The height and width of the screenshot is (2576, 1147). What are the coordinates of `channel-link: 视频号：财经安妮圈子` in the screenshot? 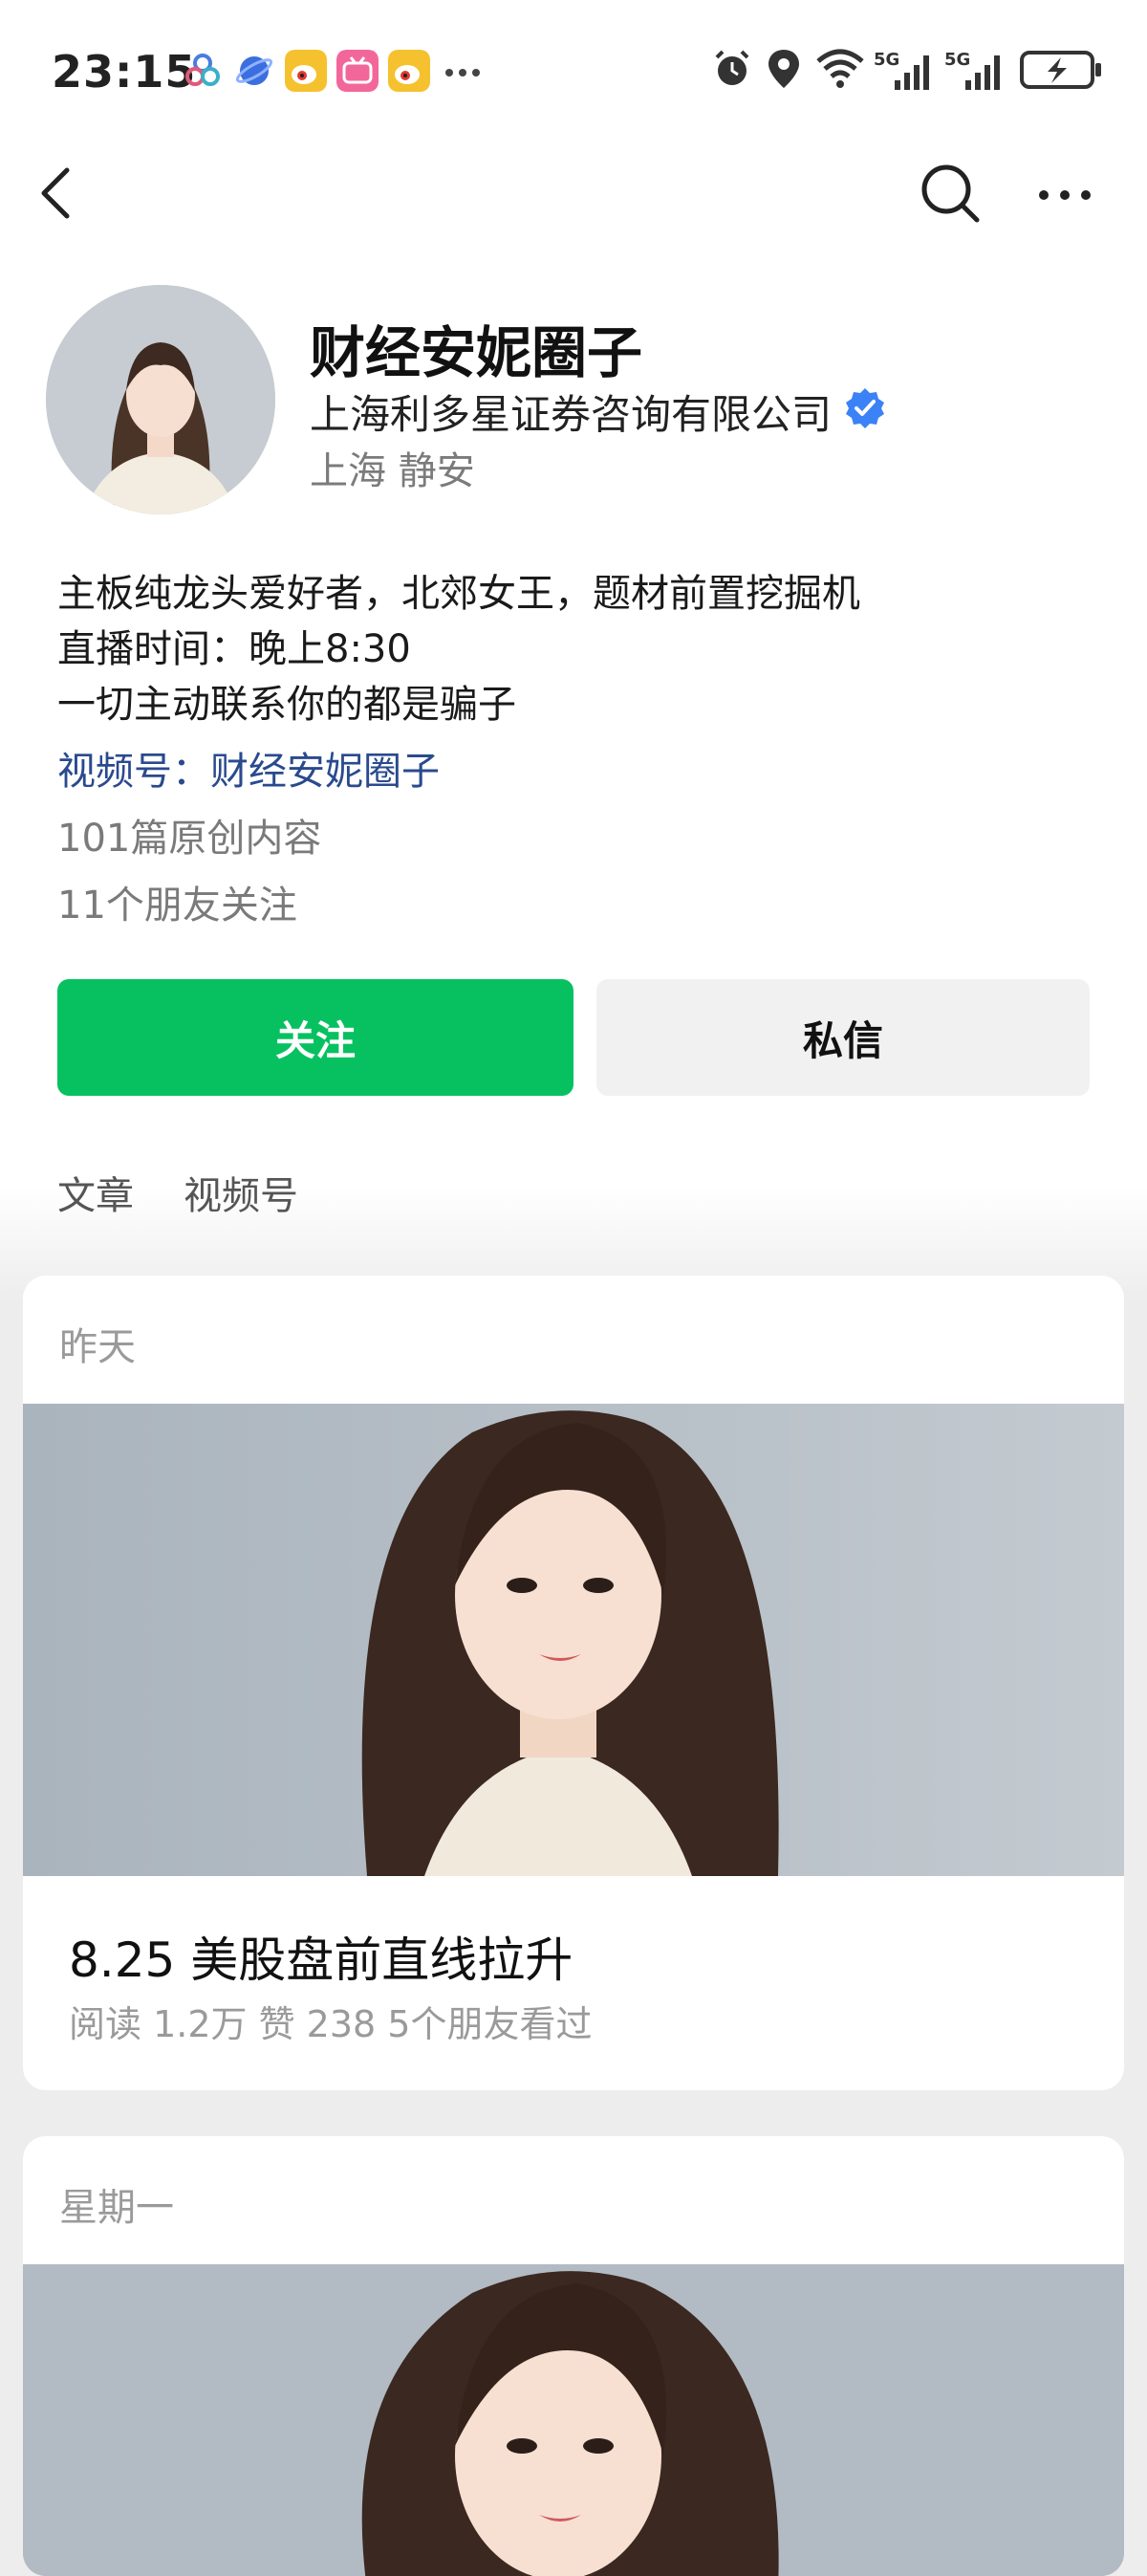 It's located at (248, 768).